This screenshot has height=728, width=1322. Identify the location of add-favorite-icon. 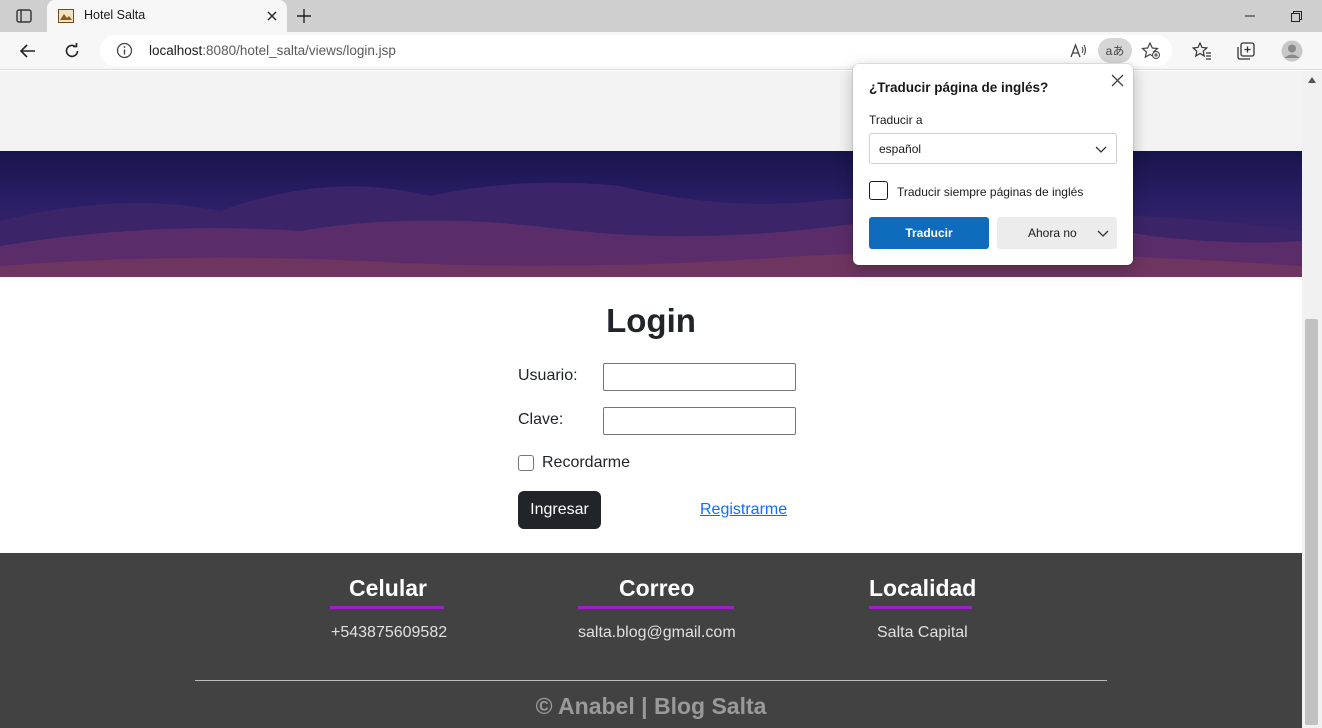
(1151, 51).